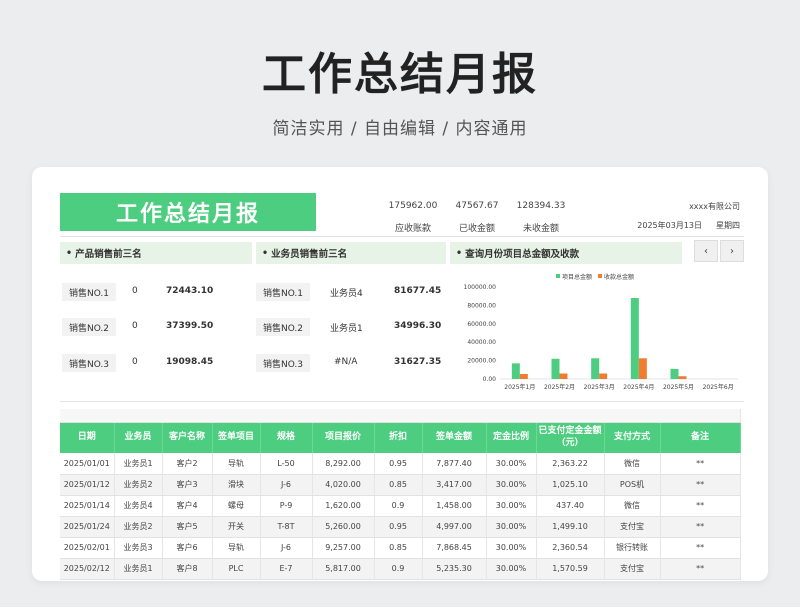  Describe the element at coordinates (343, 527) in the screenshot. I see `table-cell: 5,260.00` at that location.